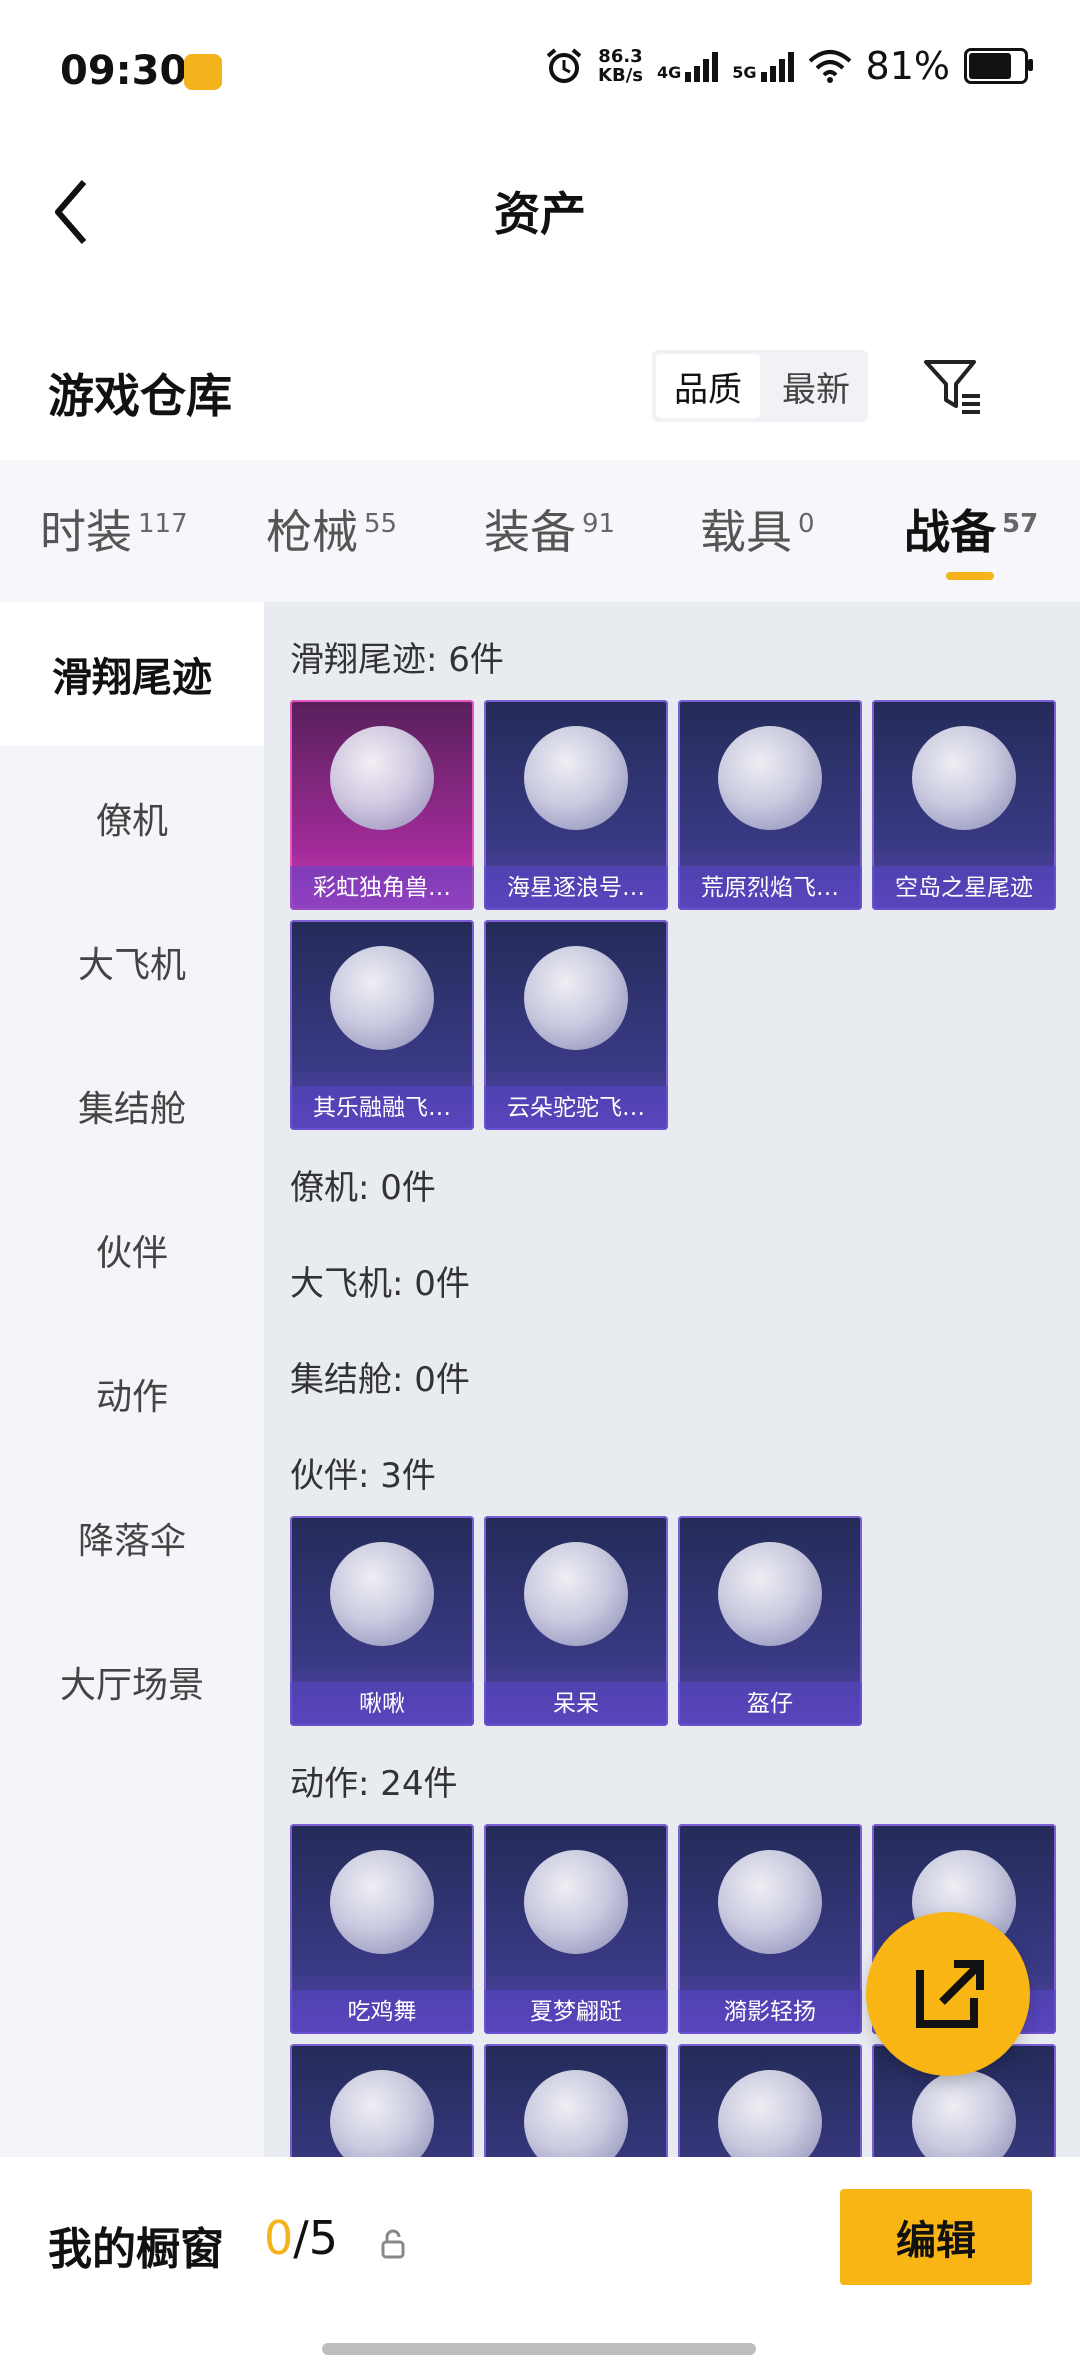 This screenshot has width=1080, height=2375. What do you see at coordinates (744, 72) in the screenshot?
I see `network-5g-label: 5G` at bounding box center [744, 72].